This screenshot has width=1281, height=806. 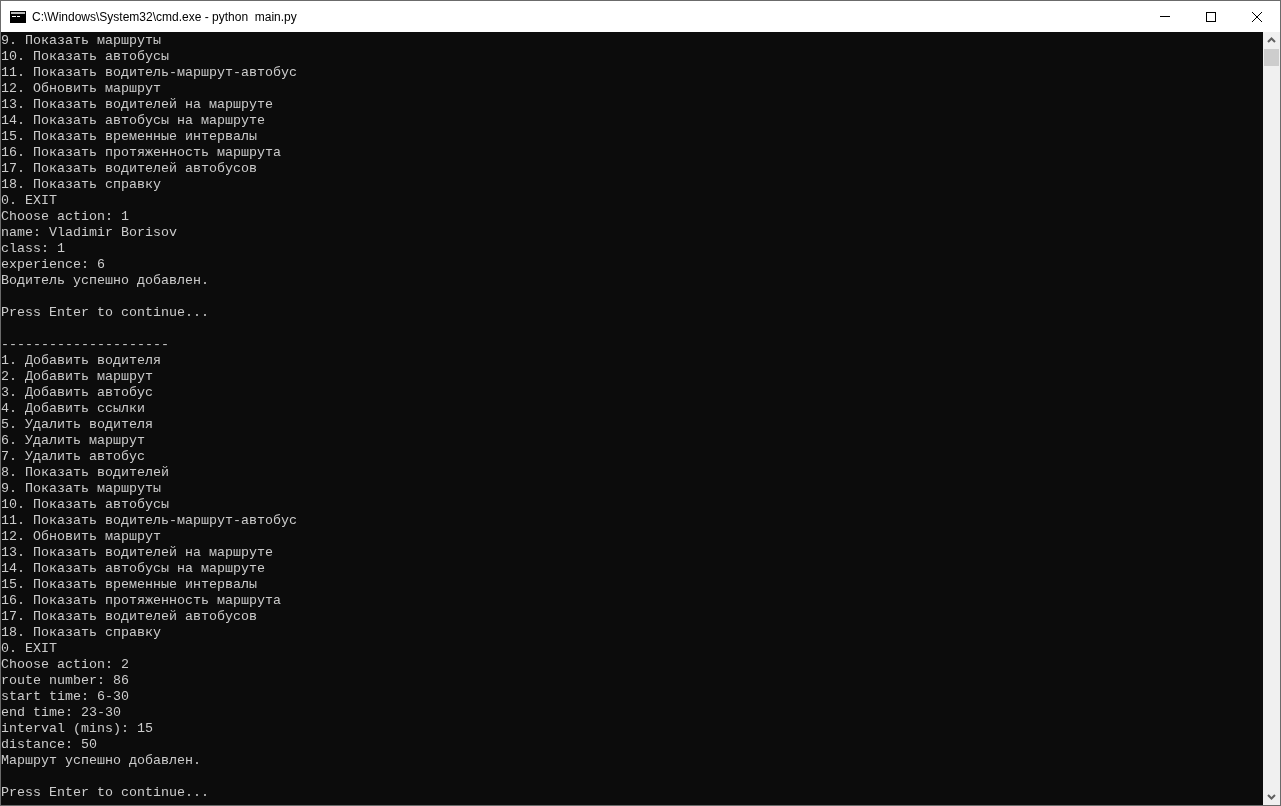 I want to click on console-line: Choose action: 2, so click(x=65, y=665).